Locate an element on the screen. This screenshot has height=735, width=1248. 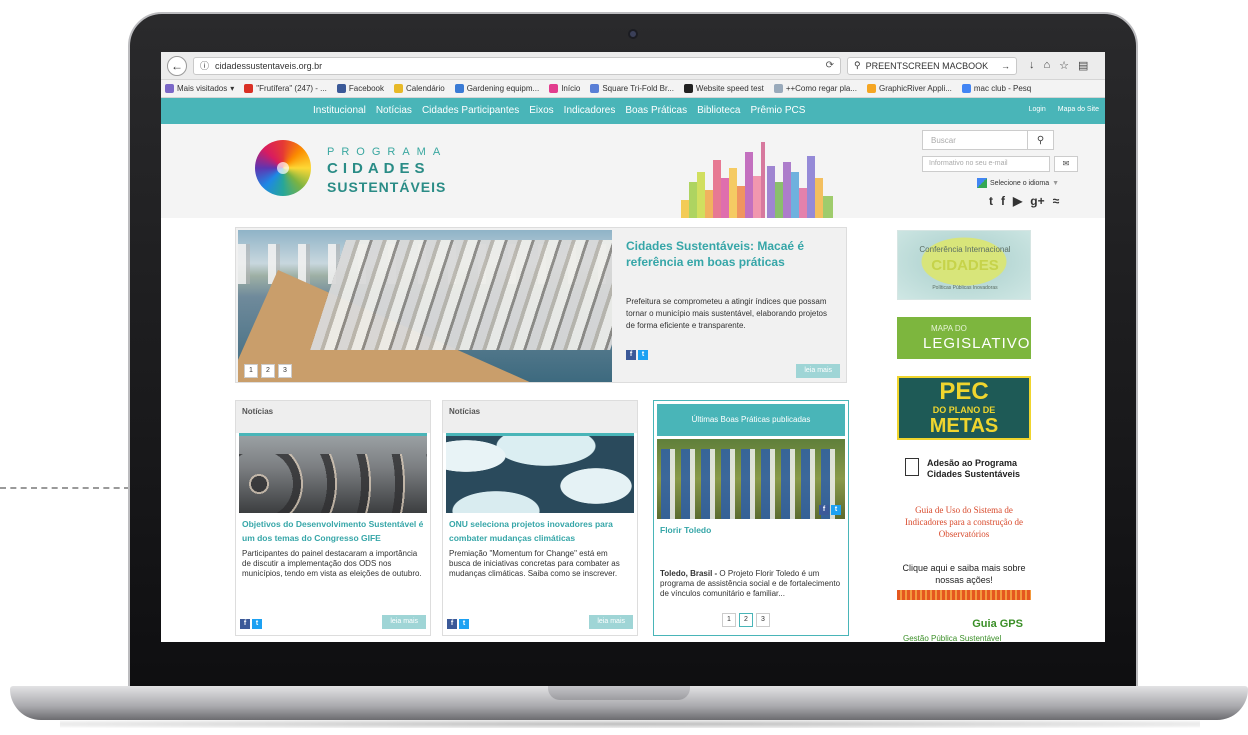
nav-item: Eixos is located at coordinates (541, 110).